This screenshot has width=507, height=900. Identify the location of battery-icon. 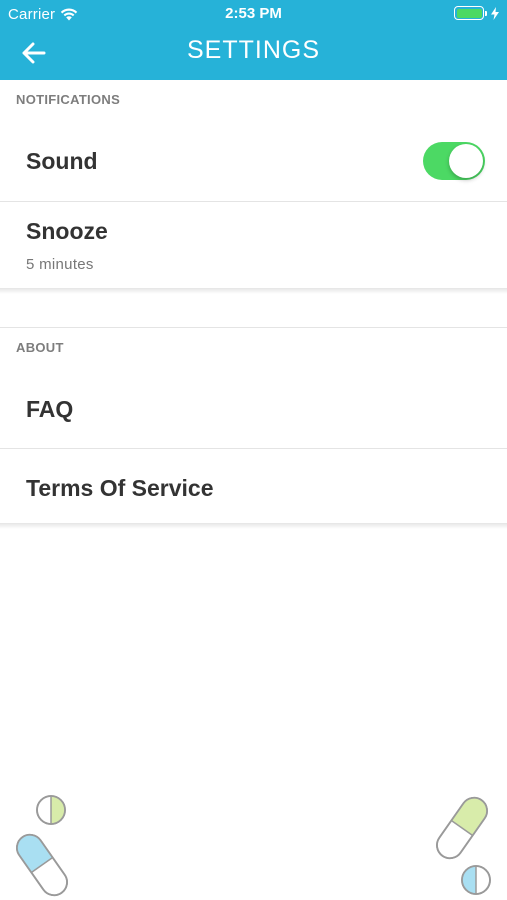
(469, 13).